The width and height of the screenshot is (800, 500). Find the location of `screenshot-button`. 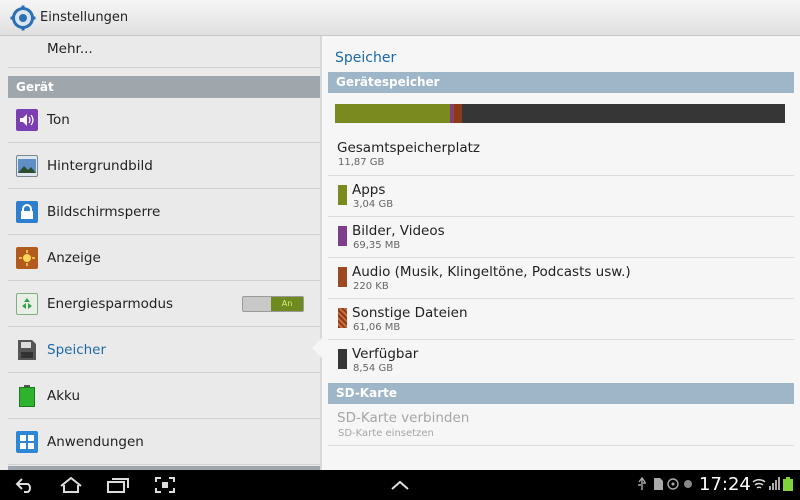

screenshot-button is located at coordinates (165, 485).